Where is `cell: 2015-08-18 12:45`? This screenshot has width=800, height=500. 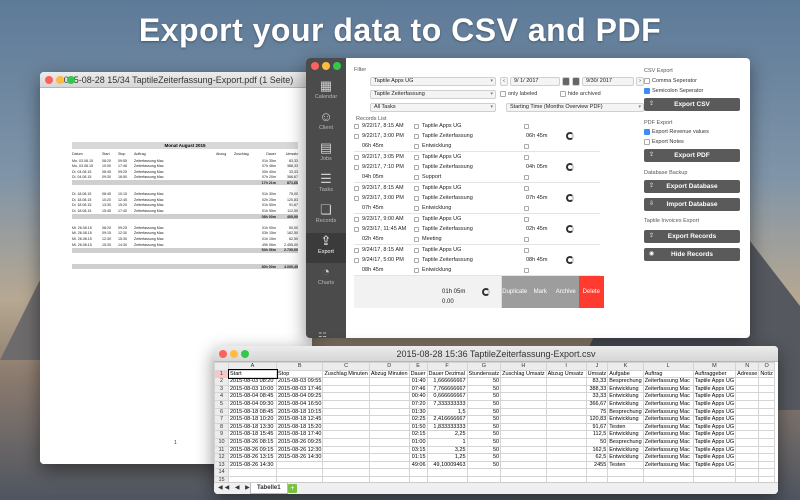
cell: 2015-08-18 12:45 is located at coordinates (299, 419).